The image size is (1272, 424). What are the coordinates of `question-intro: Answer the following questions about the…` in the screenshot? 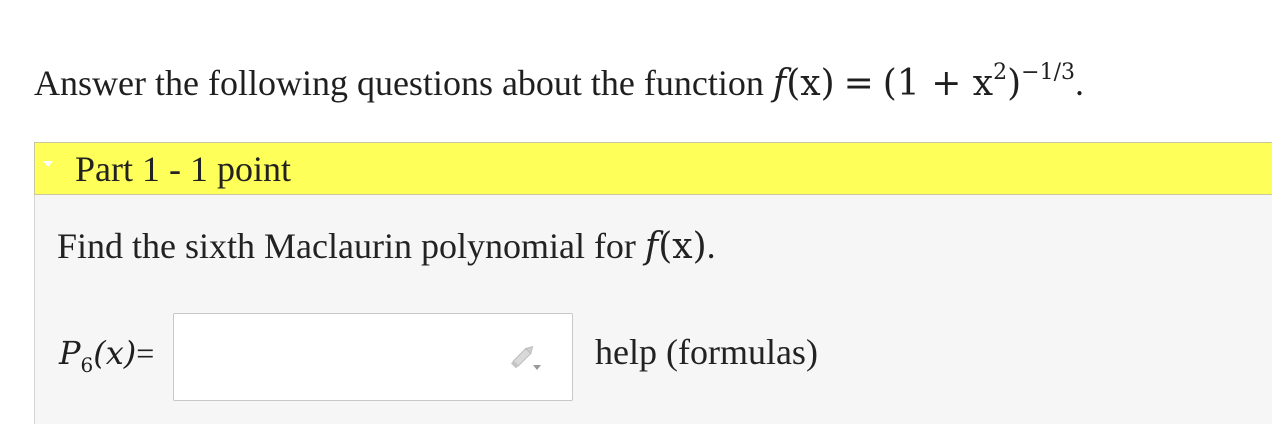 It's located at (559, 78).